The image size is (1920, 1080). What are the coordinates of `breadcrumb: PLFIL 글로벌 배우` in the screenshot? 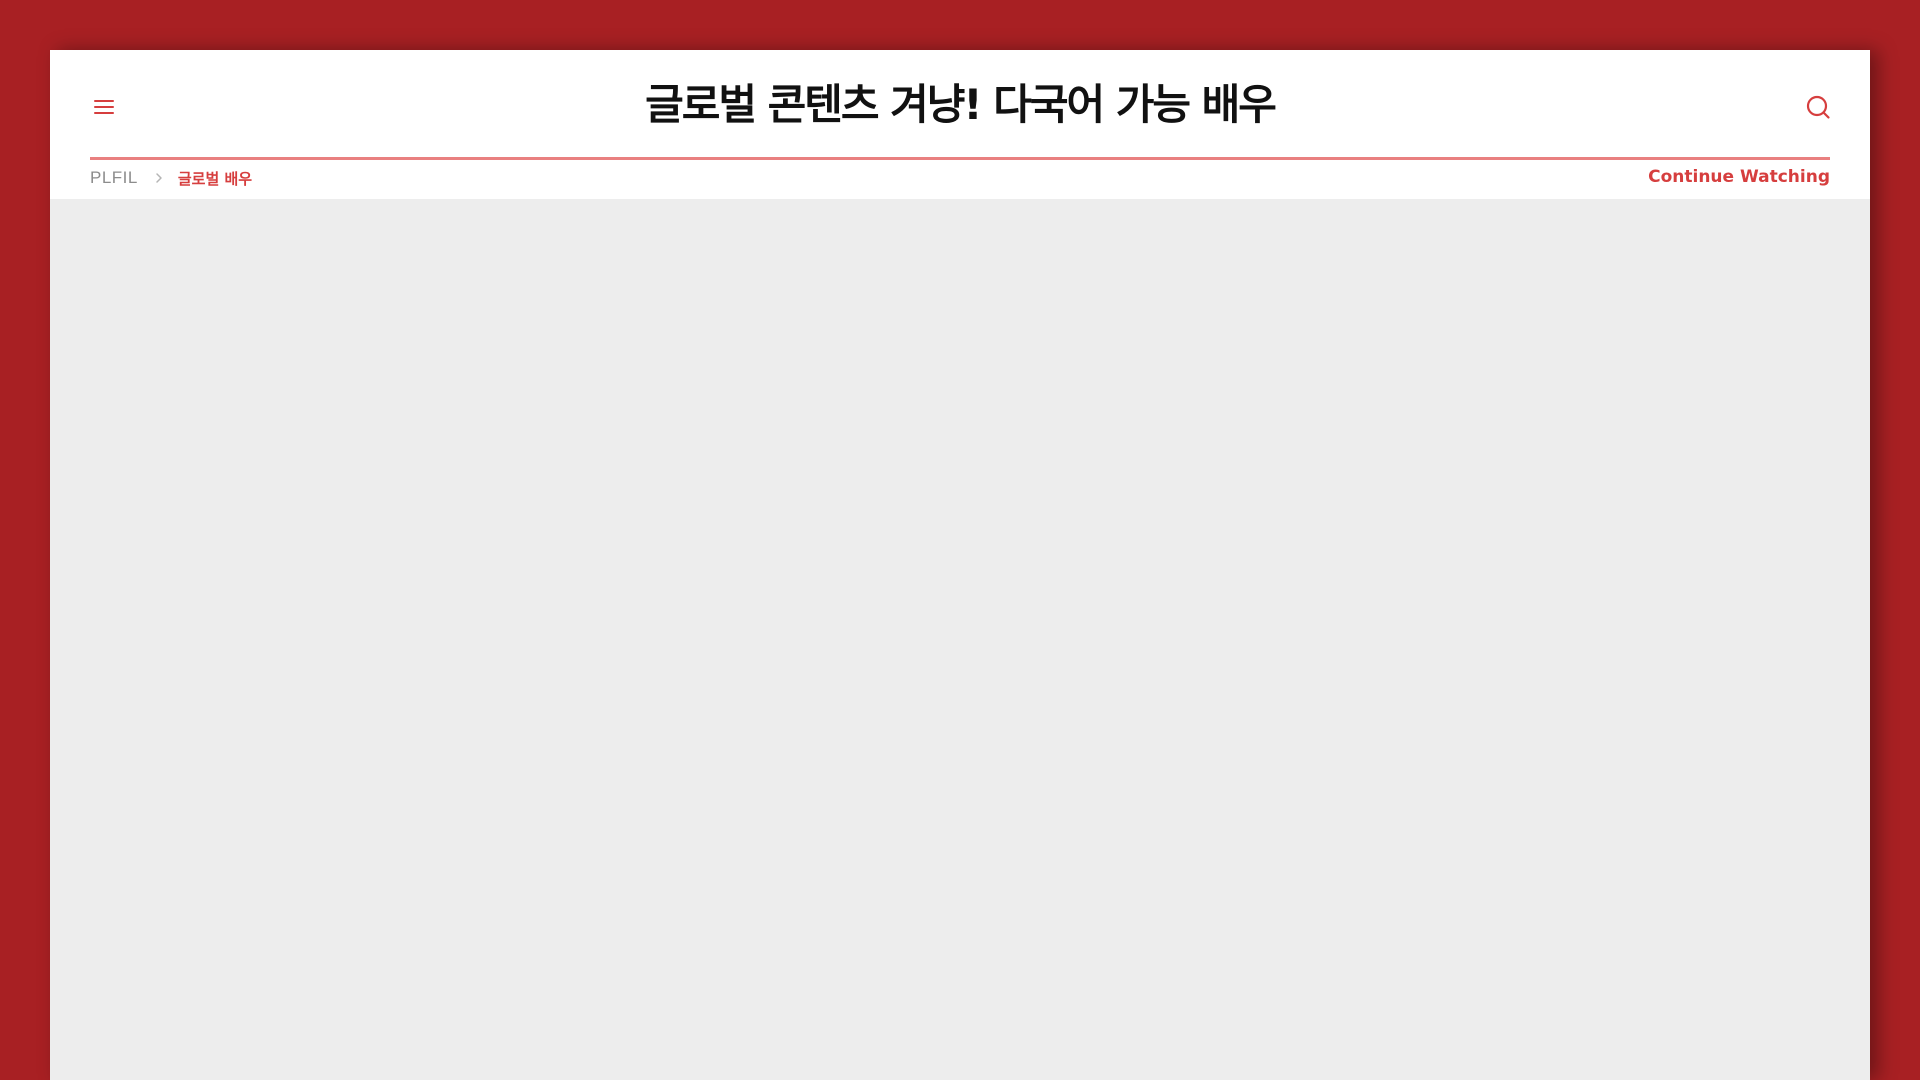 It's located at (171, 178).